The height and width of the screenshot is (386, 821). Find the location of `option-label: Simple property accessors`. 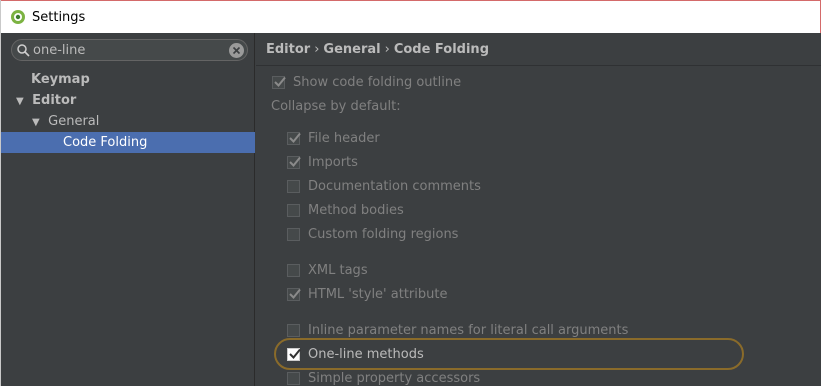

option-label: Simple property accessors is located at coordinates (394, 378).